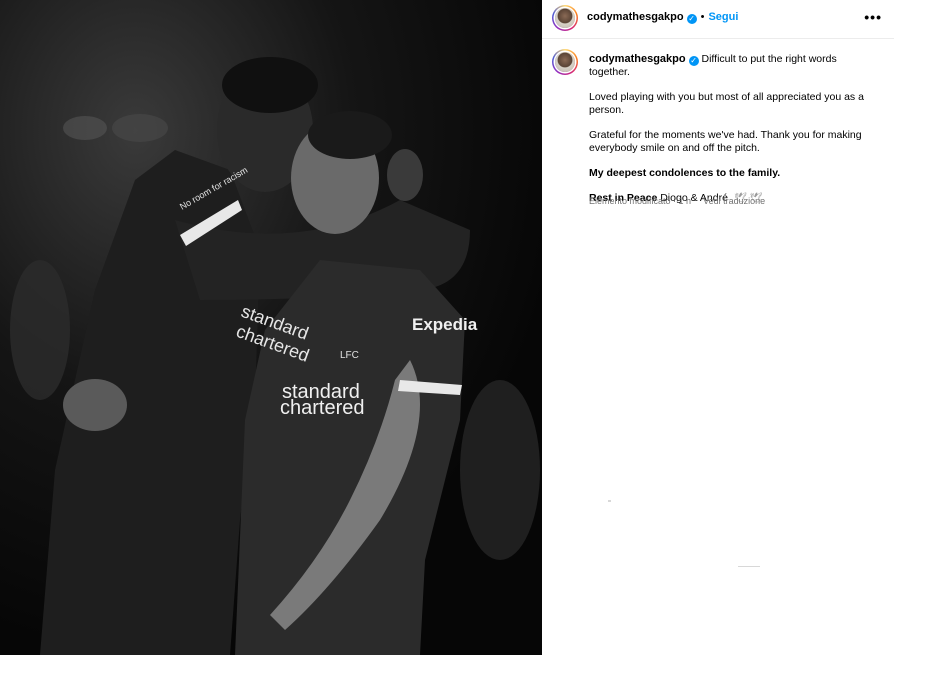  Describe the element at coordinates (349, 355) in the screenshot. I see `club-text: LFC` at that location.